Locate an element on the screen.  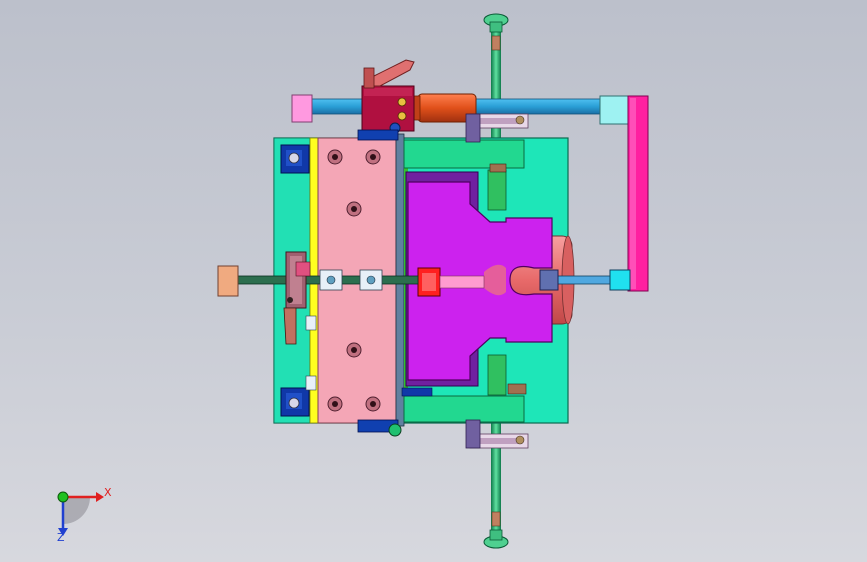
x-axis-label: X is located at coordinates (108, 492).